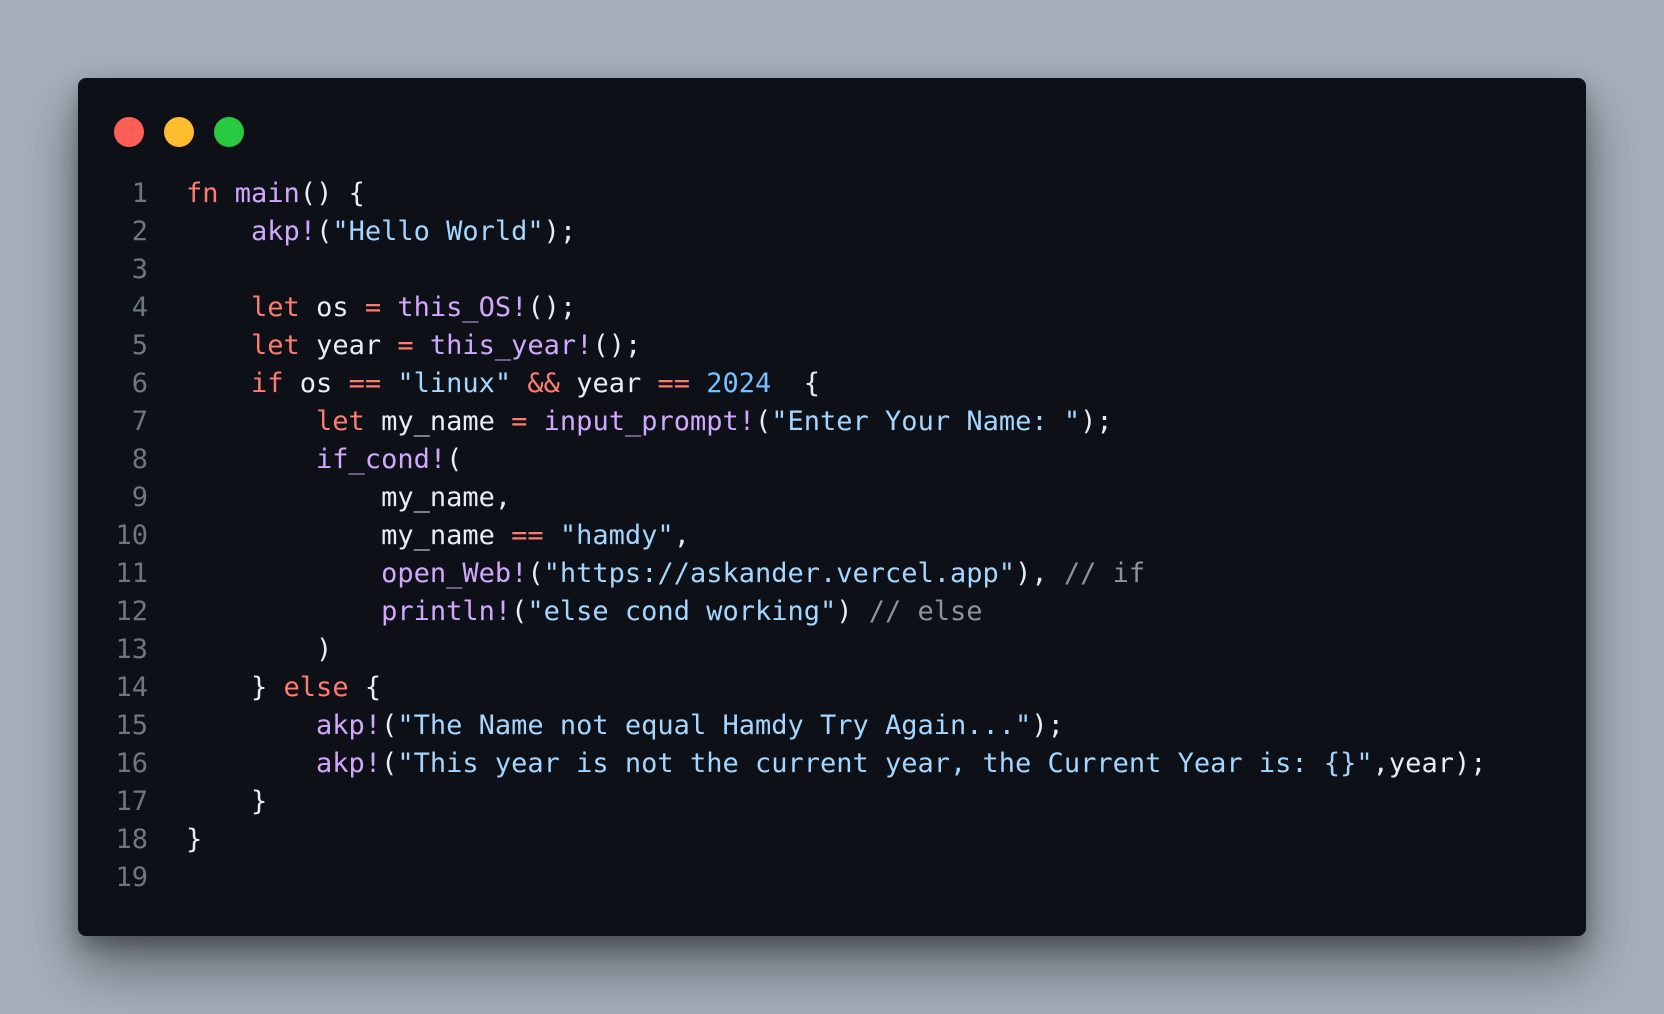  Describe the element at coordinates (139, 269) in the screenshot. I see `line-number: 3` at that location.